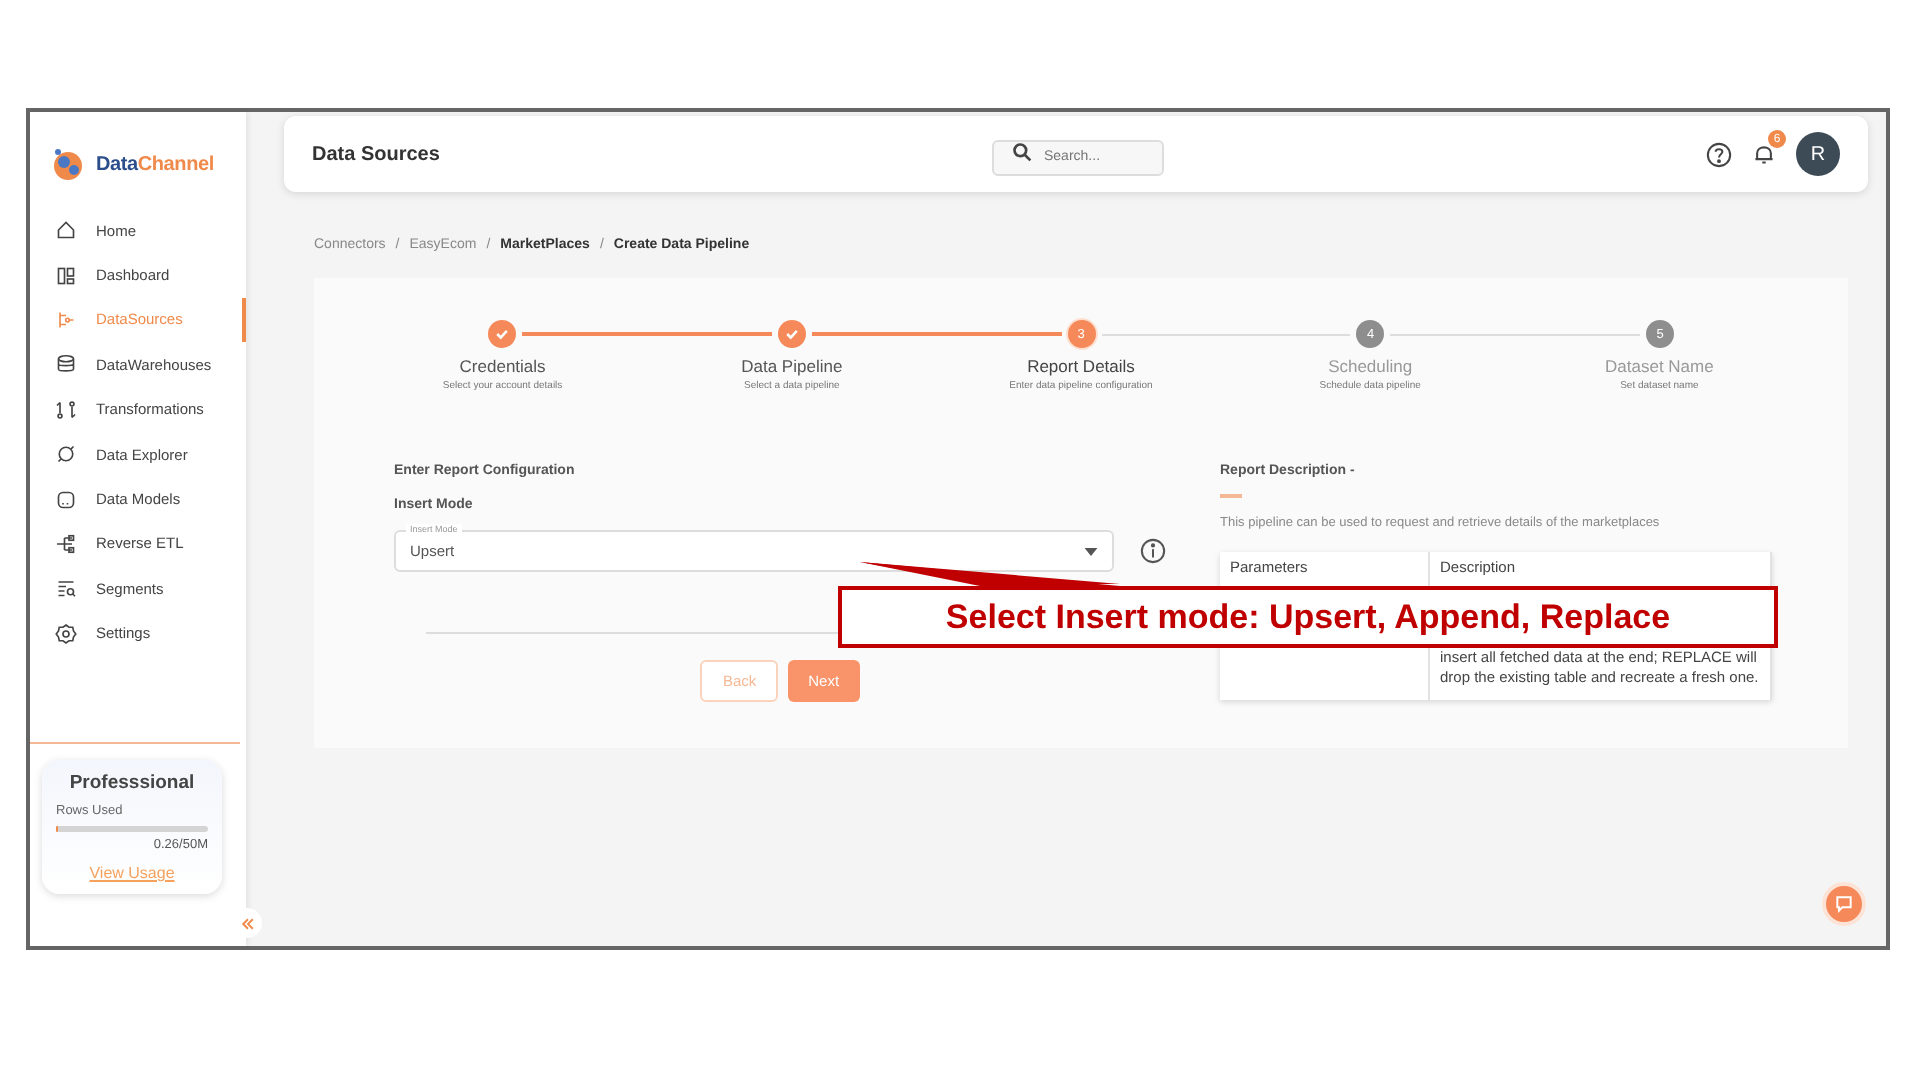 This screenshot has height=1080, width=1920. Describe the element at coordinates (68, 164) in the screenshot. I see `logo-icon` at that location.